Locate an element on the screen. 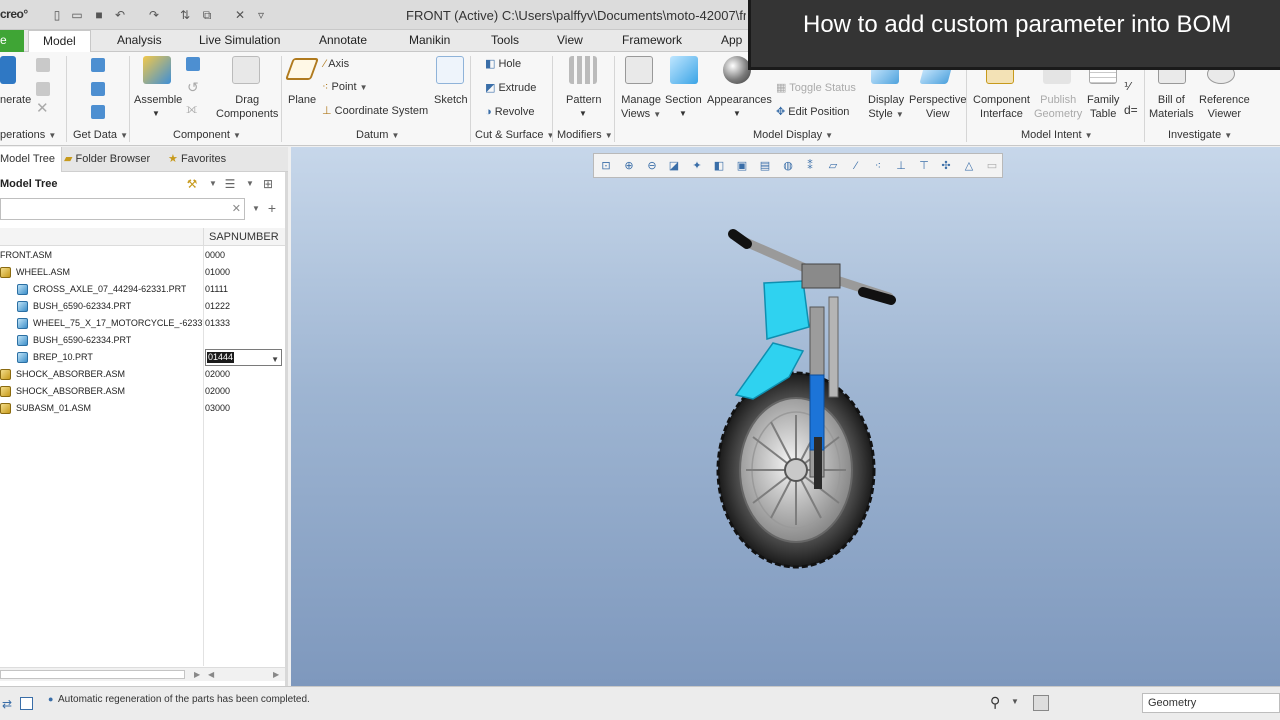  tab-framework: Framework is located at coordinates (652, 41).